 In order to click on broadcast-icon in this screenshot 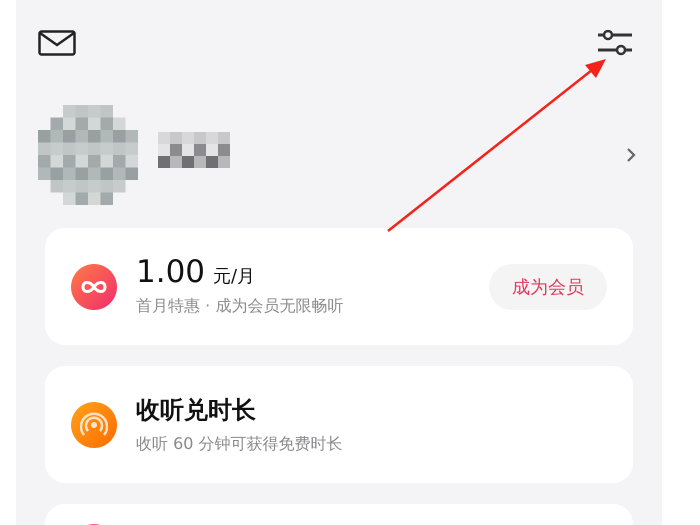, I will do `click(94, 425)`.